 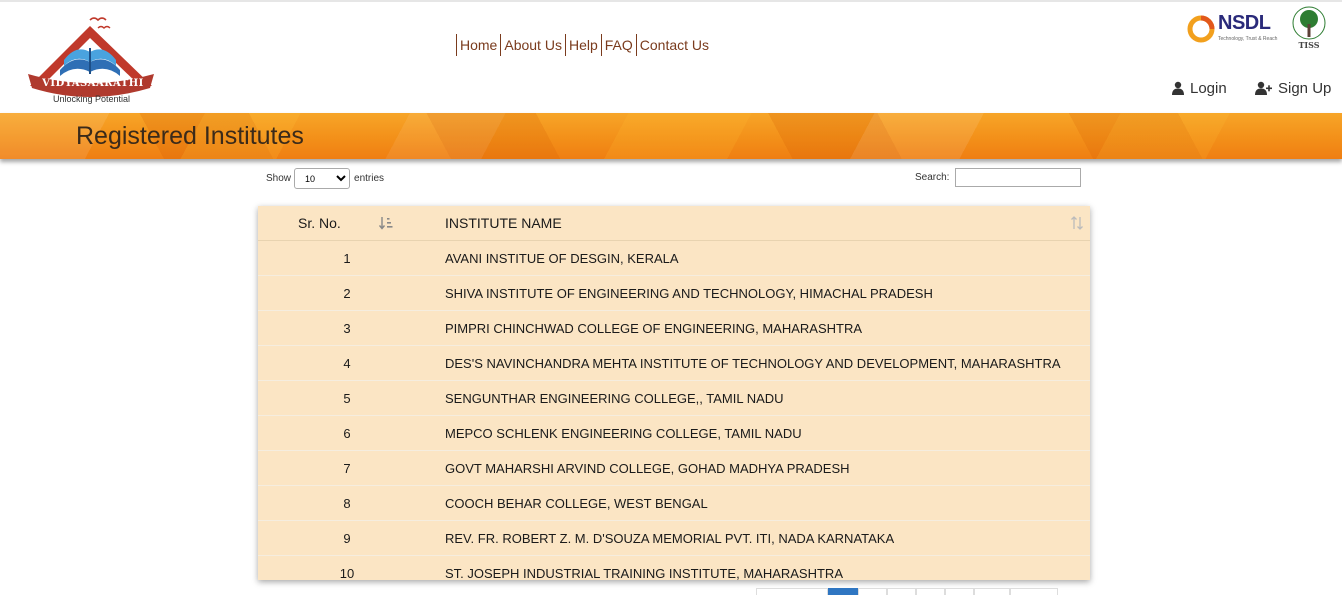 What do you see at coordinates (1208, 88) in the screenshot?
I see `login-label: Login` at bounding box center [1208, 88].